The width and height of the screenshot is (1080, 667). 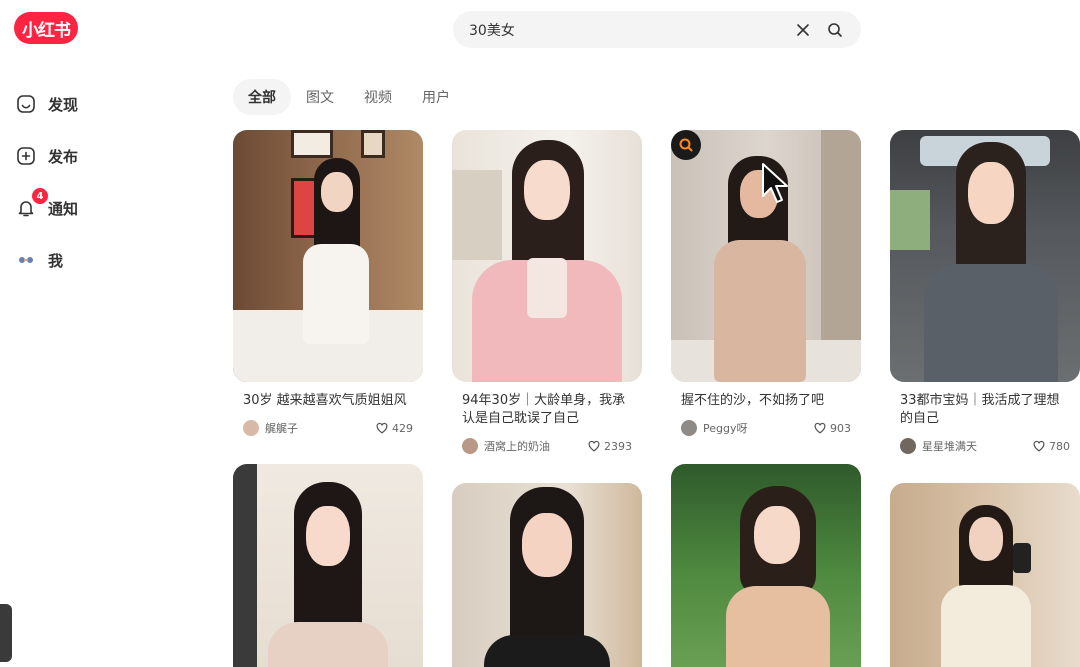 What do you see at coordinates (56, 260) in the screenshot?
I see `sidebar-item-label: 我` at bounding box center [56, 260].